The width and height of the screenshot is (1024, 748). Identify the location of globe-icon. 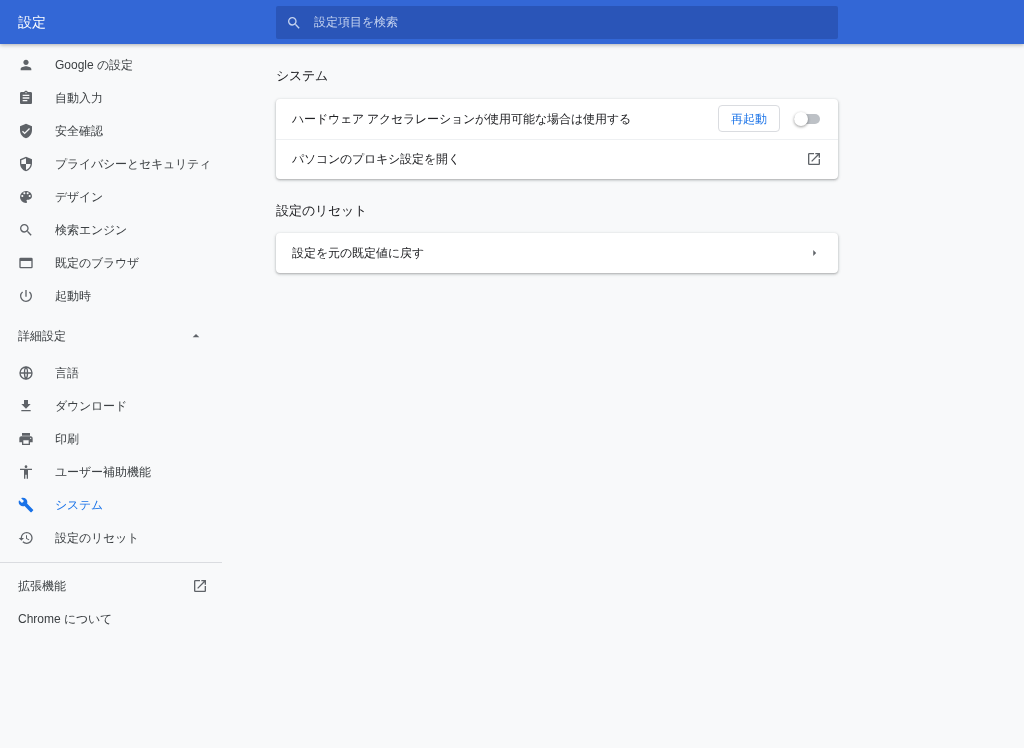
(26, 372).